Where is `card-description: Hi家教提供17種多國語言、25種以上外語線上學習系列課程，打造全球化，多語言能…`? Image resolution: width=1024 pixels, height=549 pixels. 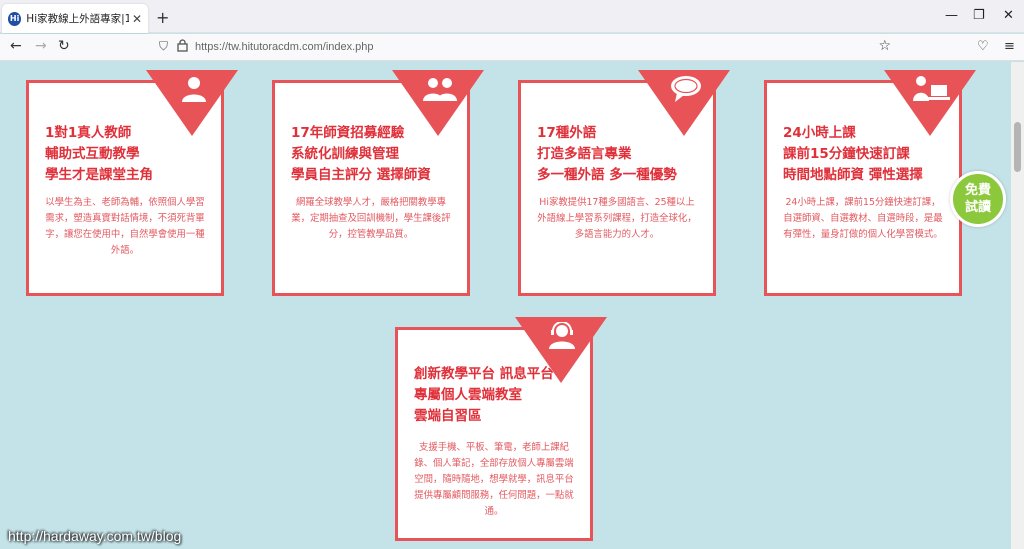
card-description: Hi家教提供17種多國語言、25種以上外語線上學習系列課程，打造全球化，多語言能… is located at coordinates (617, 218).